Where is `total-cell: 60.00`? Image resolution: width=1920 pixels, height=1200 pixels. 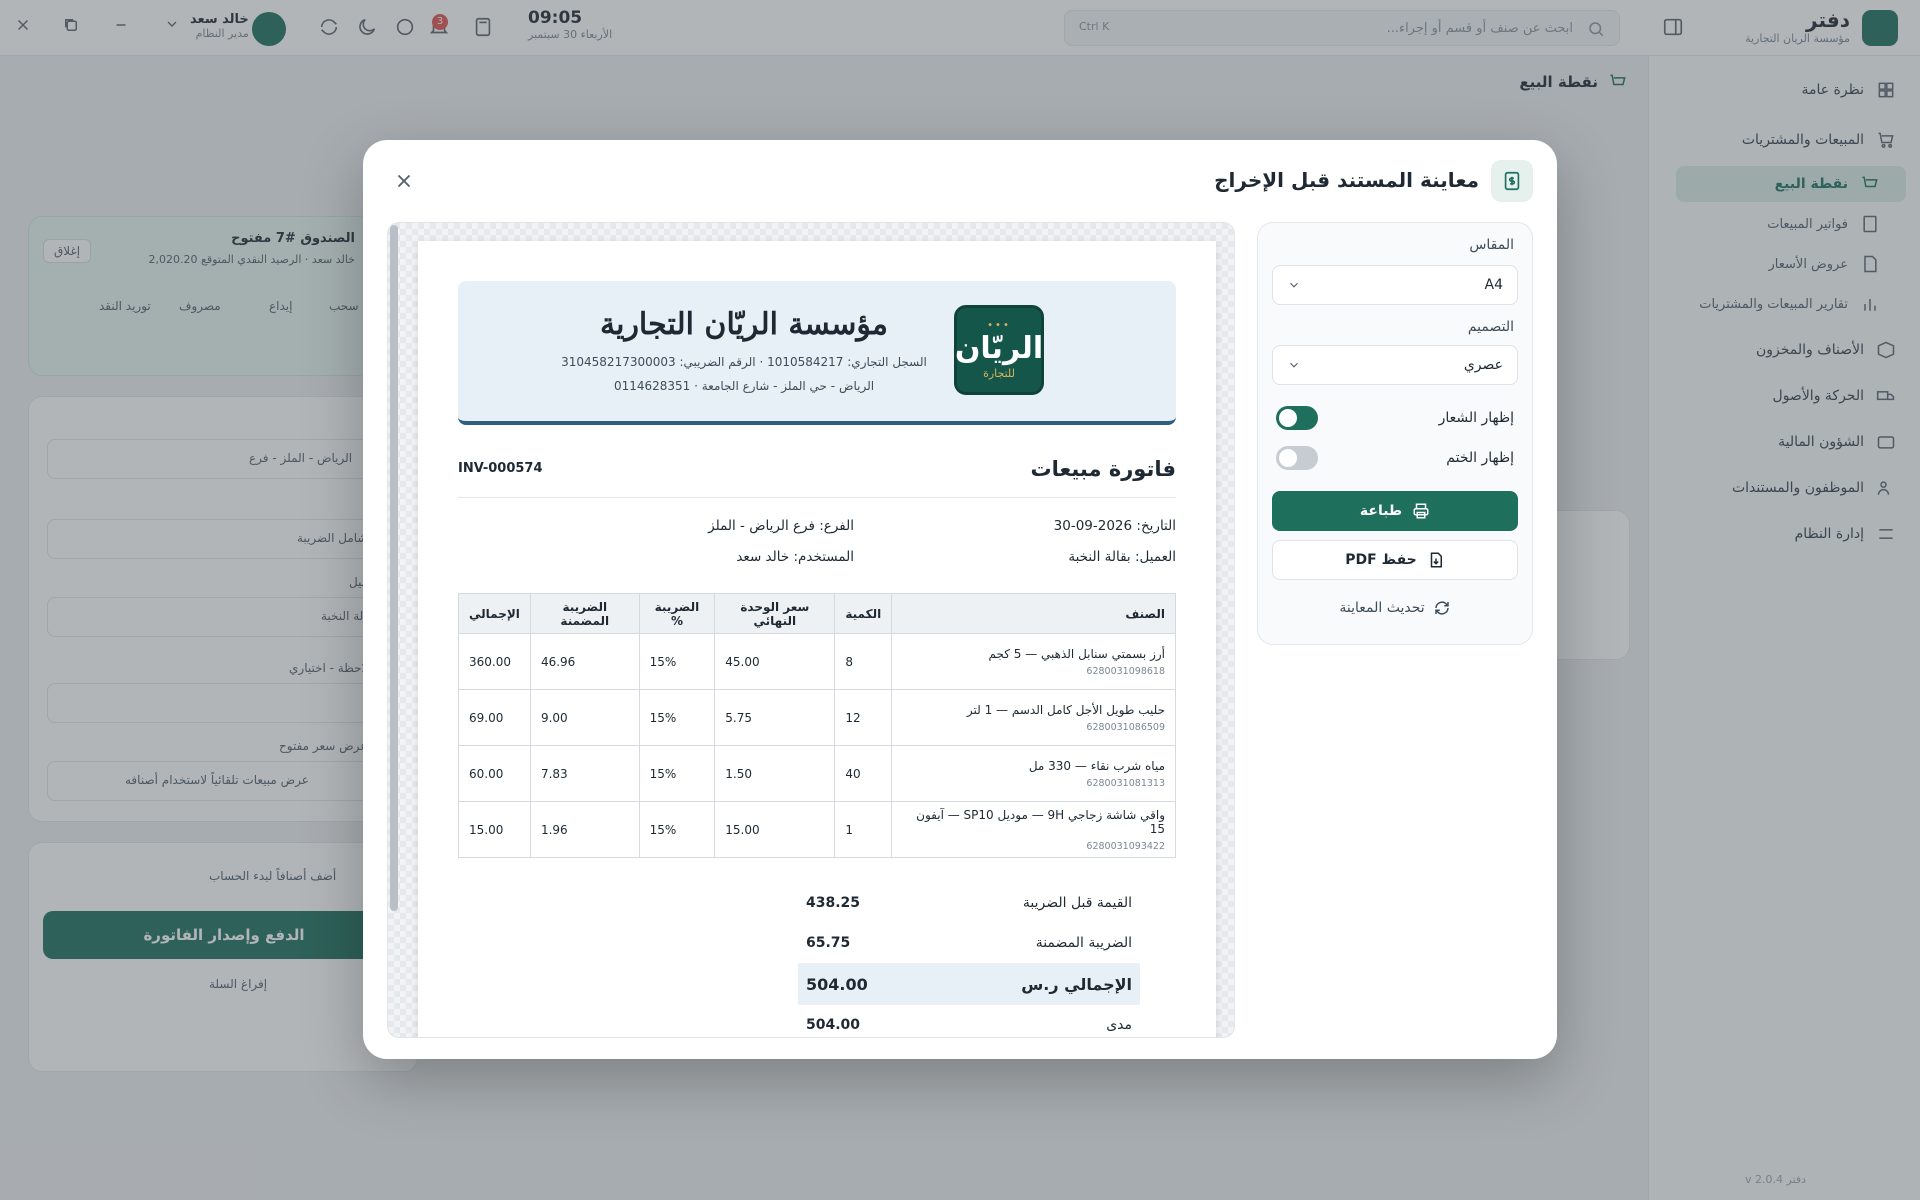 total-cell: 60.00 is located at coordinates (494, 773).